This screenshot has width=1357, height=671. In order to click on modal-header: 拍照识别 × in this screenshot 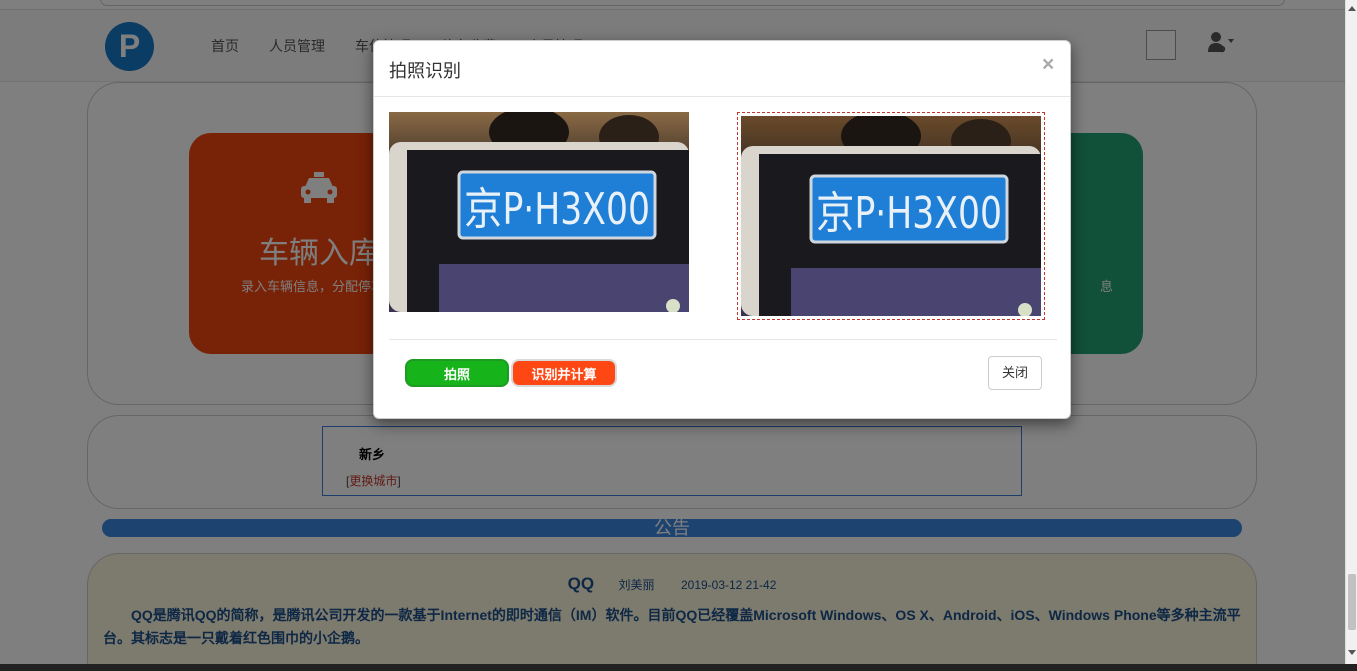, I will do `click(722, 69)`.